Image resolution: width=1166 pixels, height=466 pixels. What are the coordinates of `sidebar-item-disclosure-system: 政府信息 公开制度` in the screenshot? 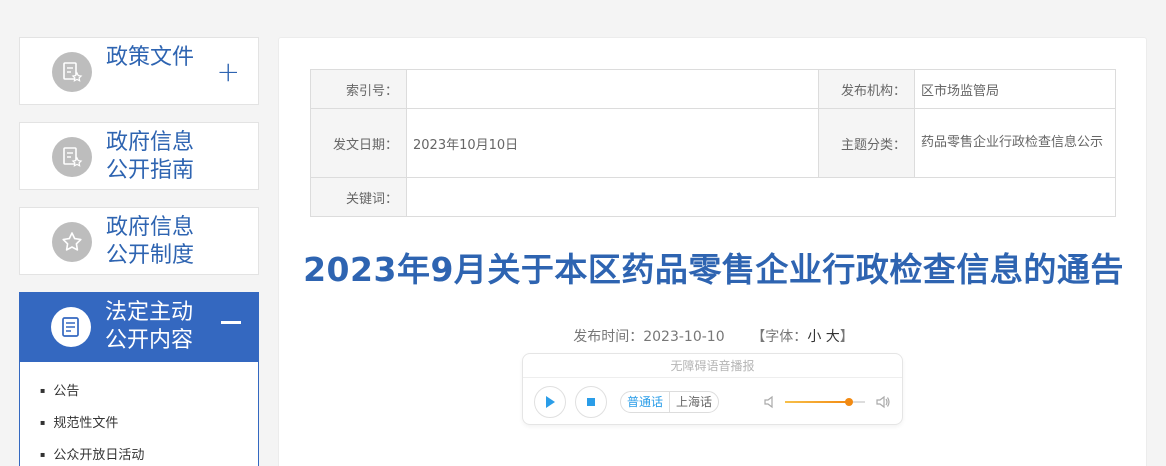 It's located at (139, 241).